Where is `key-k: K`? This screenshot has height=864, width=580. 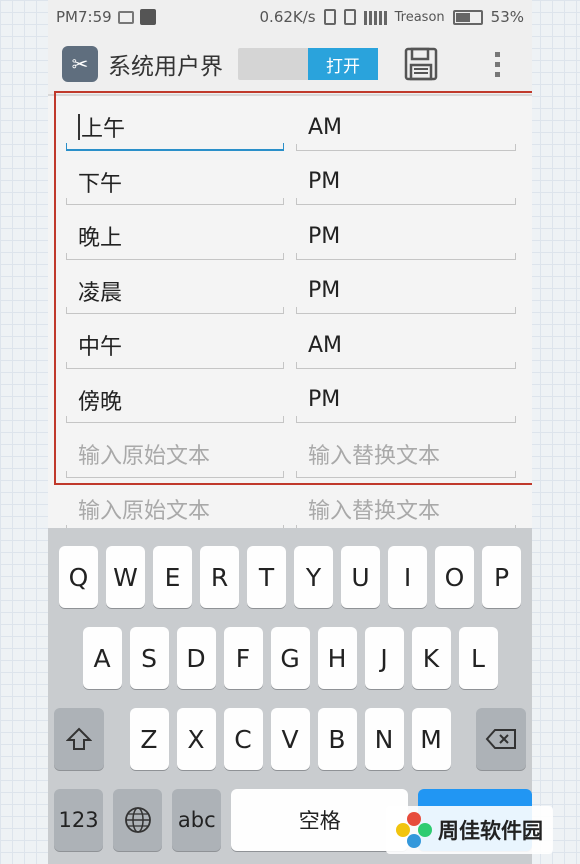 key-k: K is located at coordinates (431, 658).